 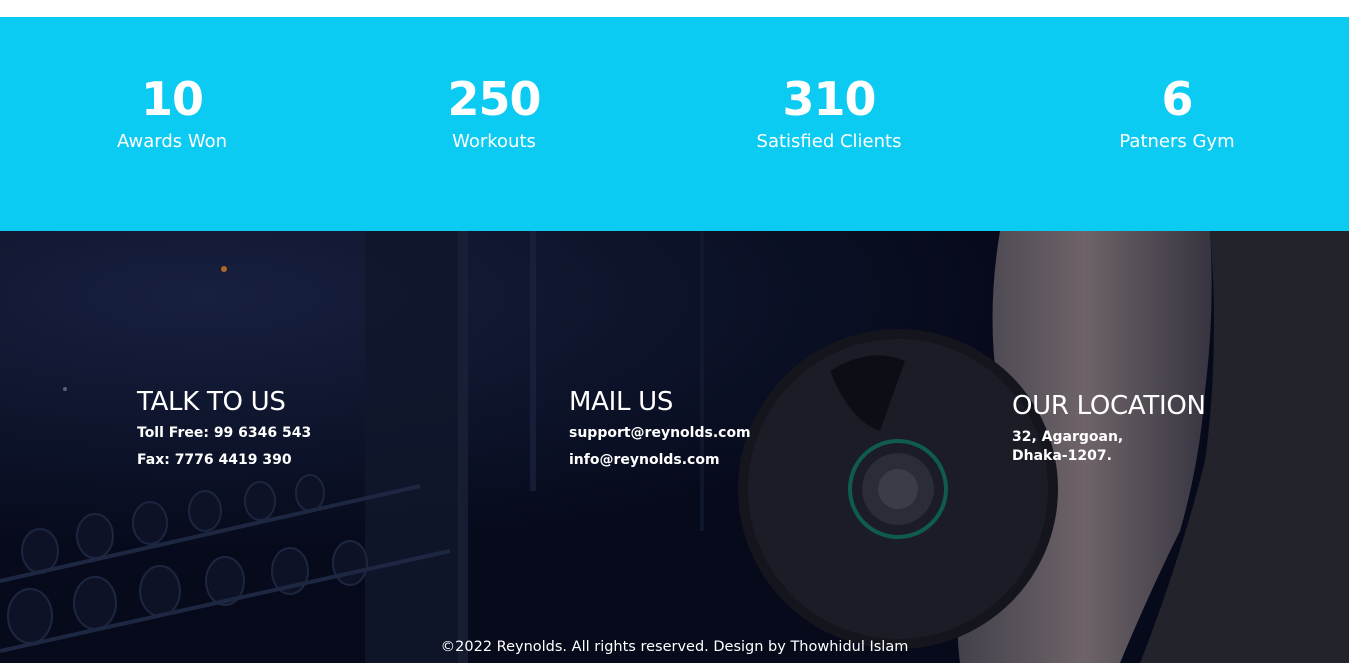 What do you see at coordinates (829, 141) in the screenshot?
I see `stat-label: Satisfied Clients` at bounding box center [829, 141].